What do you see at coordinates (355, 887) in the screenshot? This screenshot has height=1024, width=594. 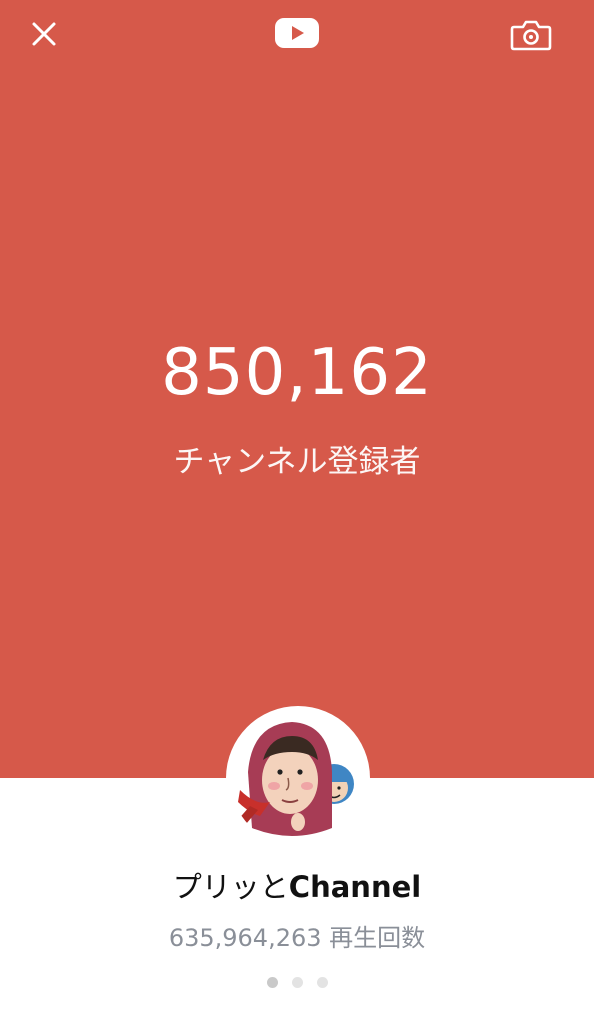 I see `channel-name-latin: Channel` at bounding box center [355, 887].